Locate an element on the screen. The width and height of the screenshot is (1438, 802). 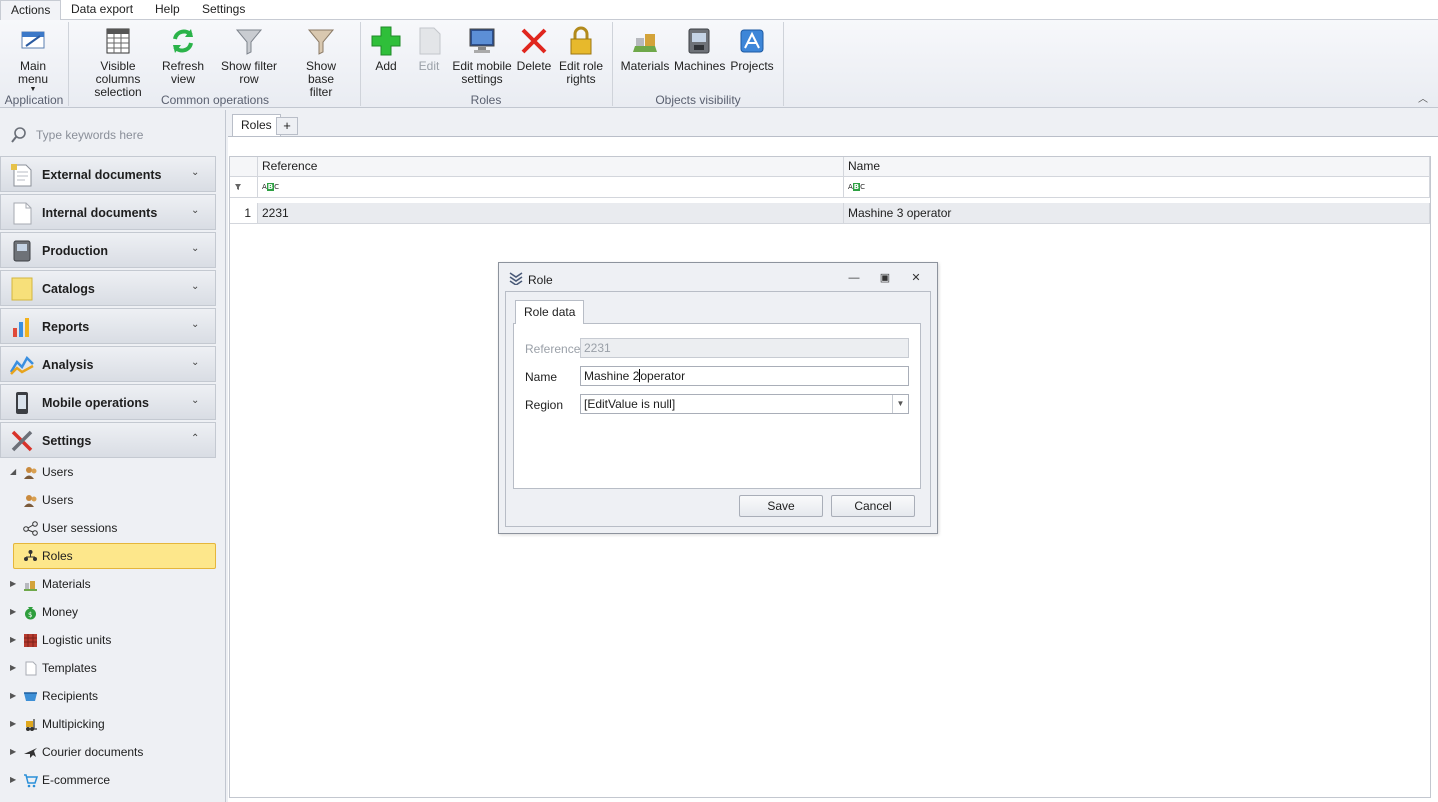
column-header-name: Name is located at coordinates (1137, 167).